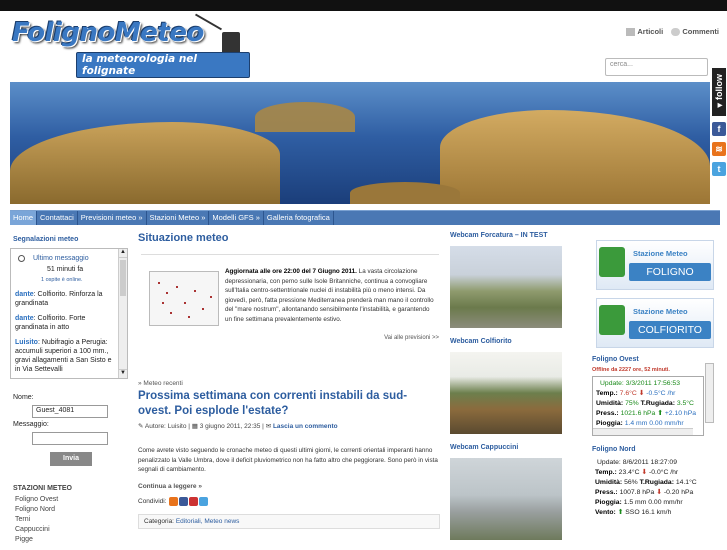 This screenshot has height=550, width=727. Describe the element at coordinates (631, 370) in the screenshot. I see `offline-notice: Offline da 2227 ore, 52 minuti.` at that location.